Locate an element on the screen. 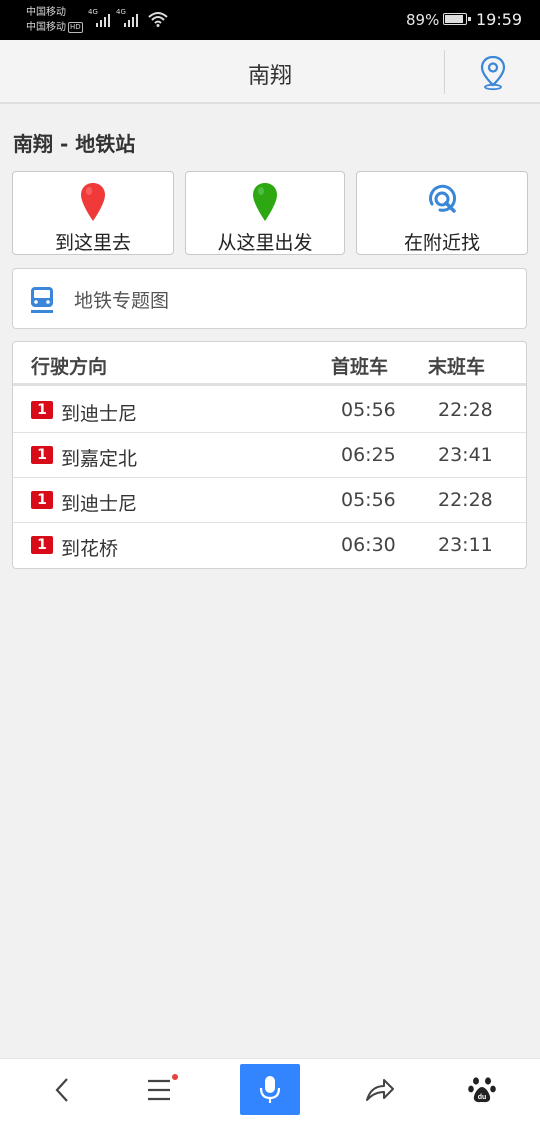  metro-map-link: 地铁专题图 is located at coordinates (269, 298).